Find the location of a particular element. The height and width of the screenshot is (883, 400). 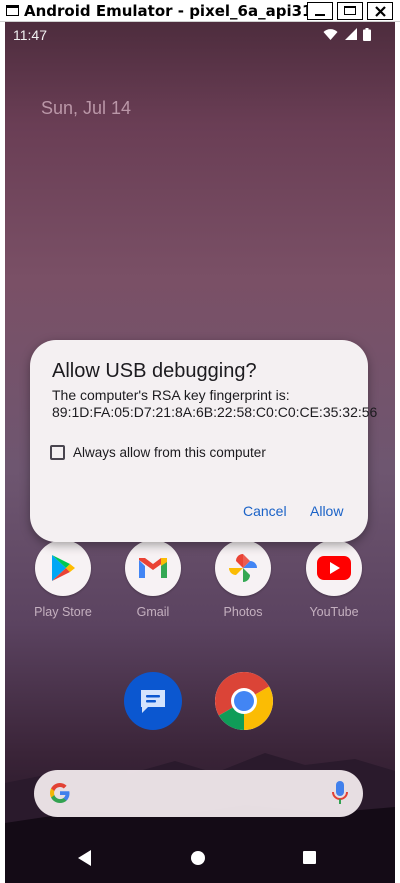

dialog-title: Allow USB debugging? is located at coordinates (154, 371).